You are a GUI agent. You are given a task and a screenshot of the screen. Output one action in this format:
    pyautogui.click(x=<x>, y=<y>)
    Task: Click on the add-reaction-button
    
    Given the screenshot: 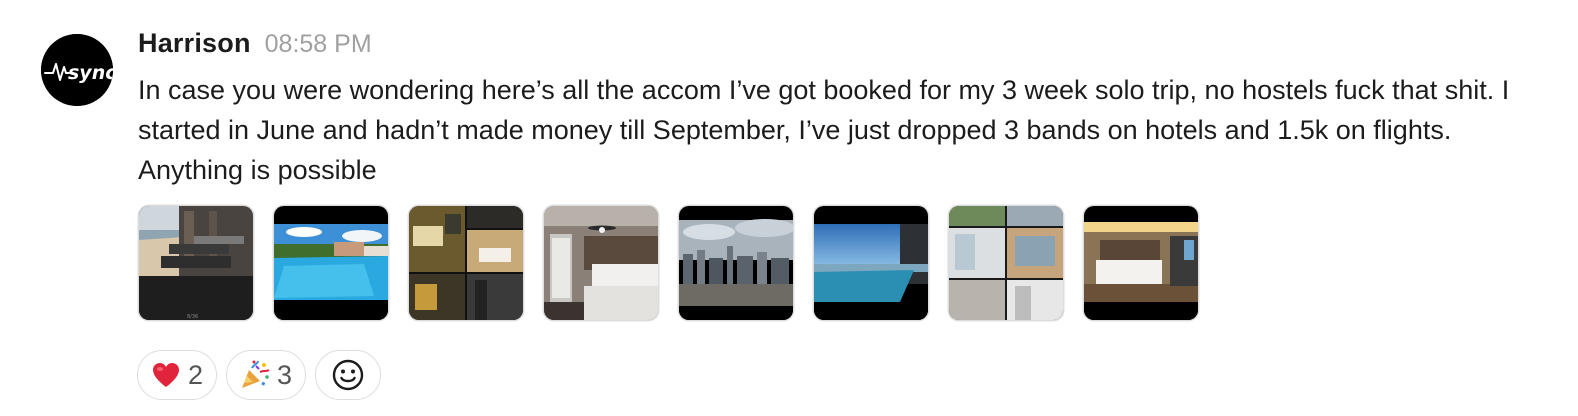 What is the action you would take?
    pyautogui.click(x=348, y=375)
    